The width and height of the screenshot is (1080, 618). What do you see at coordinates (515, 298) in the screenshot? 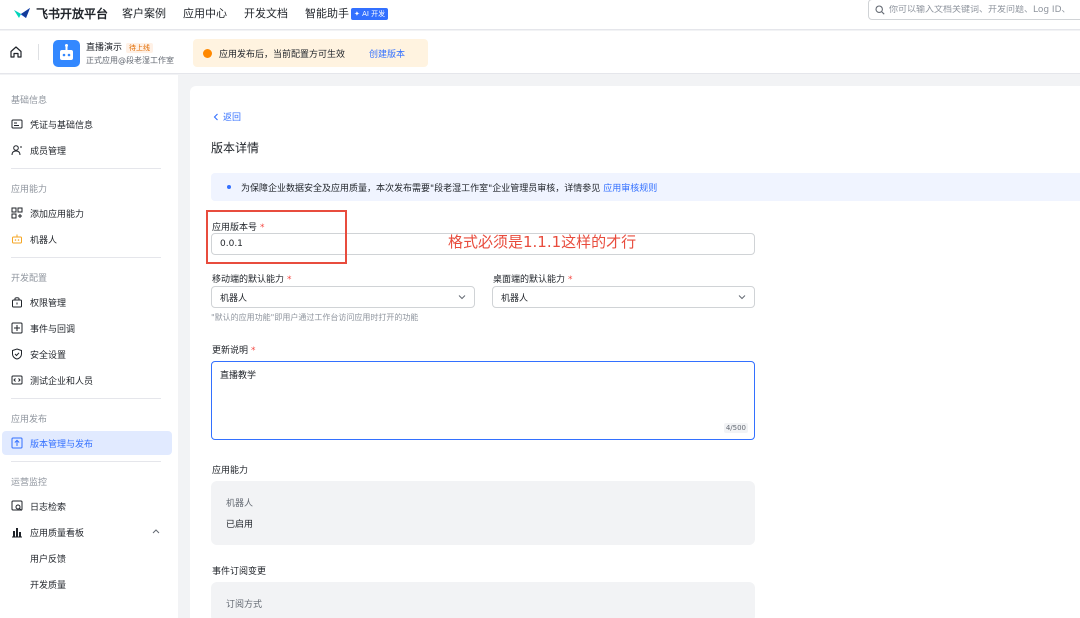
I see `desktop-default-value: 机器人` at bounding box center [515, 298].